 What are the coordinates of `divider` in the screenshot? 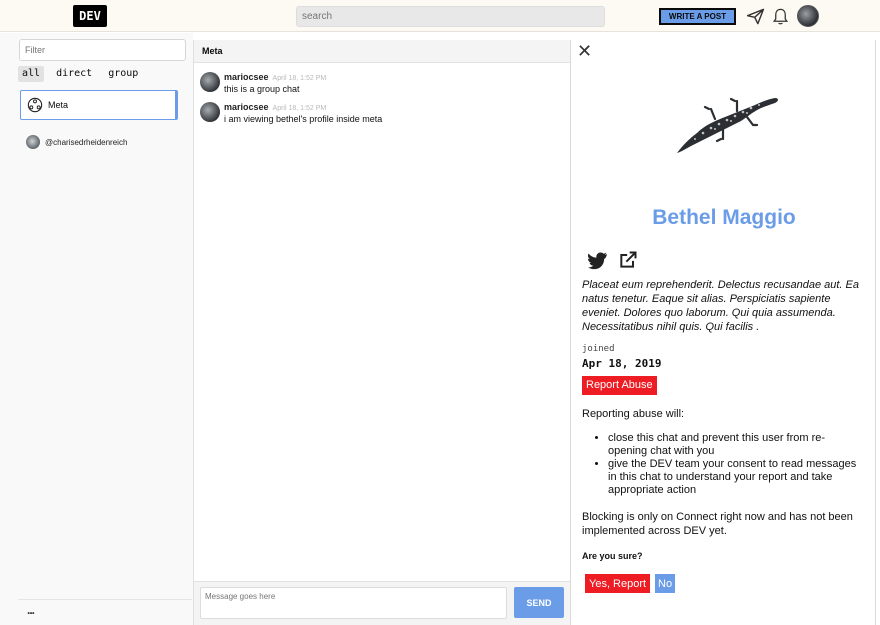 It's located at (105, 599).